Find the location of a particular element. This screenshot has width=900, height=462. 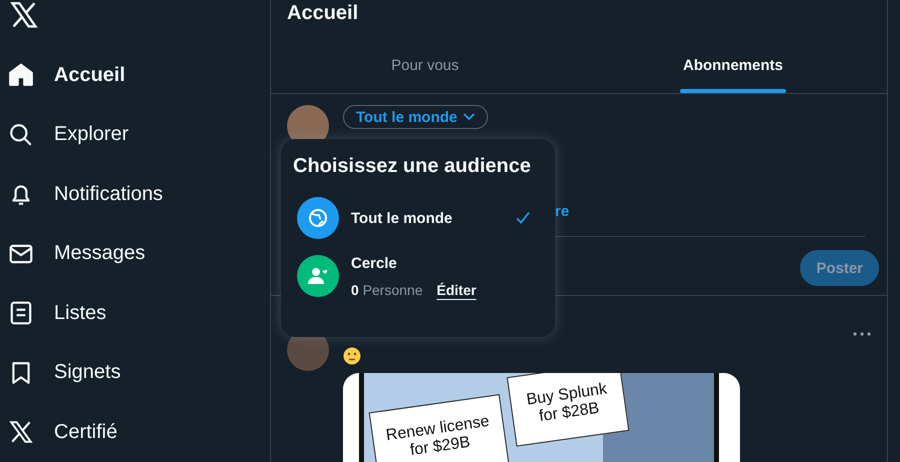

chevron-down-icon is located at coordinates (469, 117).